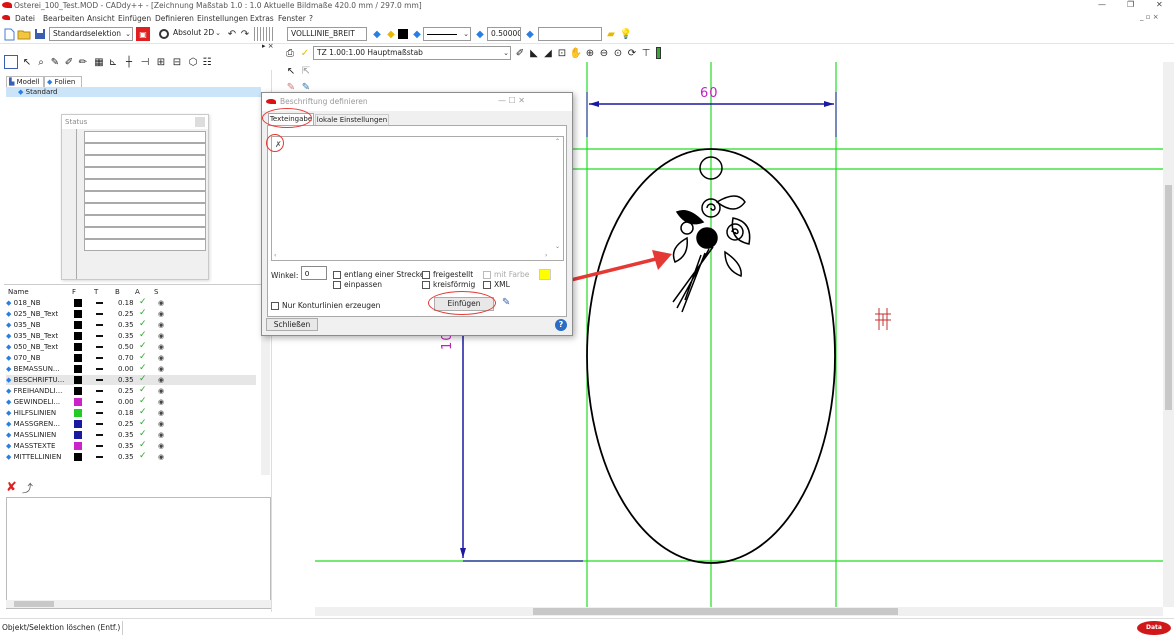  Describe the element at coordinates (306, 71) in the screenshot. I see `select-frame-icon: ⇱` at that location.